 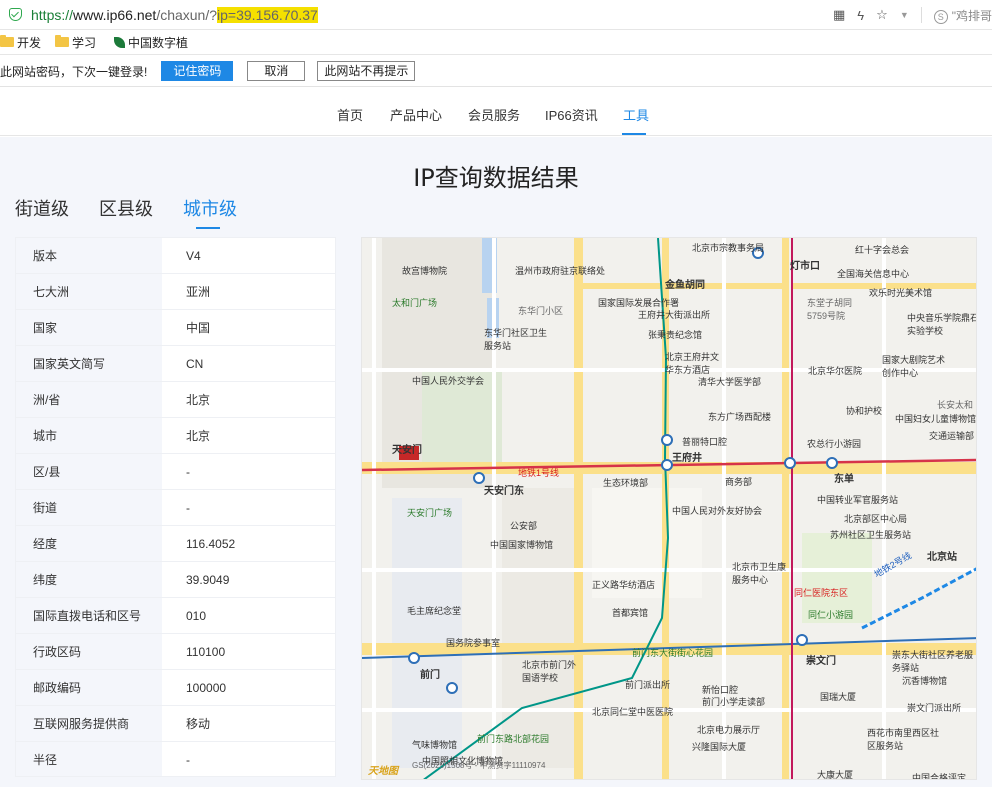 I want to click on map-label: 国务院参事室, so click(x=473, y=643).